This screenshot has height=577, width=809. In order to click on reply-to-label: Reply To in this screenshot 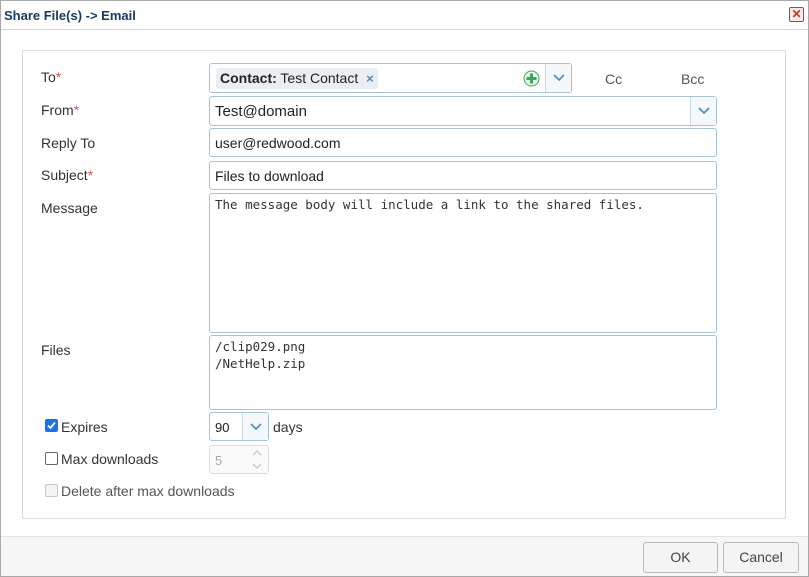, I will do `click(68, 143)`.